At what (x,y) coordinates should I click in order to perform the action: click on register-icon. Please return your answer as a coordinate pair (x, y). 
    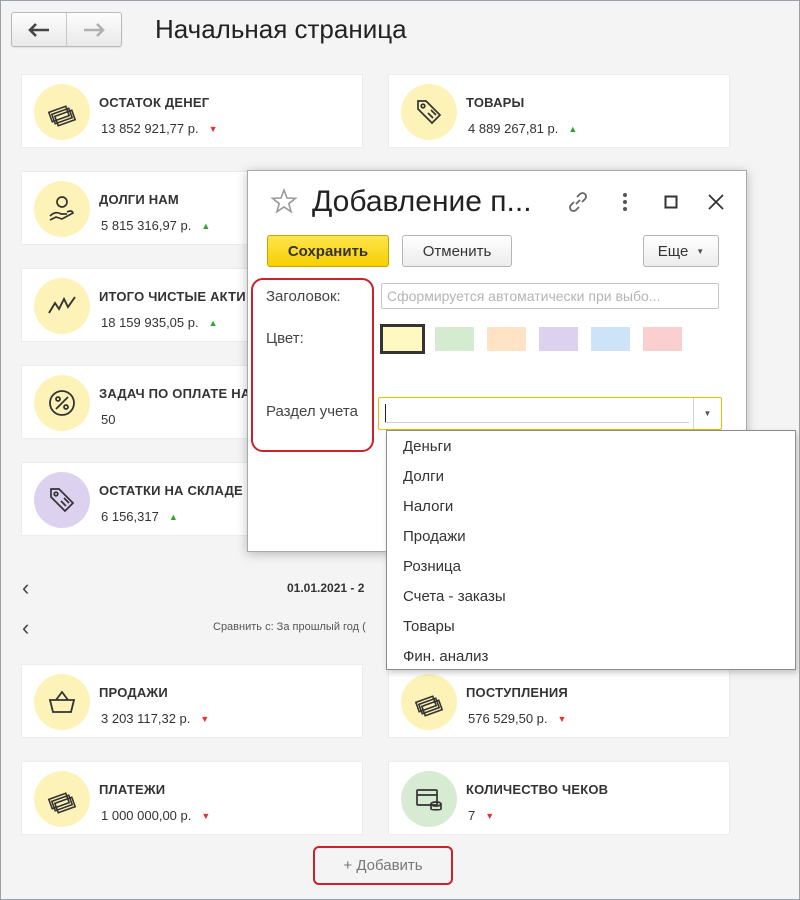
    Looking at the image, I should click on (429, 799).